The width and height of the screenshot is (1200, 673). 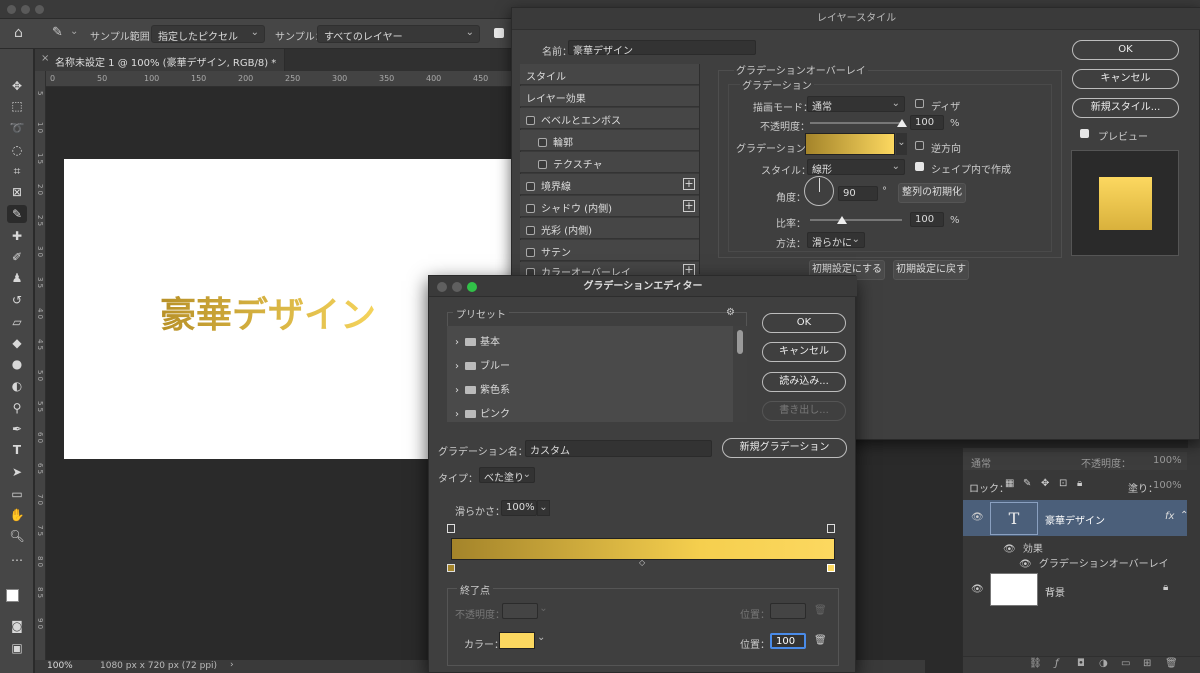 I want to click on clone-stamp-tool-icon: ♟, so click(x=17, y=278).